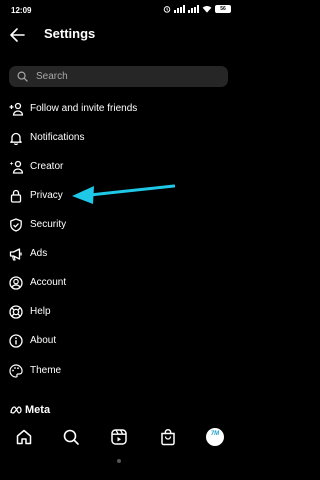 Image resolution: width=320 pixels, height=480 pixels. I want to click on home-indicator, so click(119, 461).